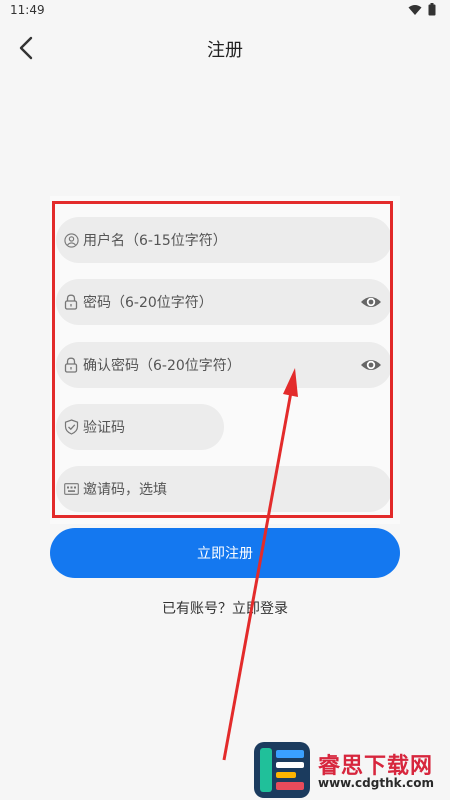  I want to click on watermark-url: www.cdgthk.com, so click(376, 783).